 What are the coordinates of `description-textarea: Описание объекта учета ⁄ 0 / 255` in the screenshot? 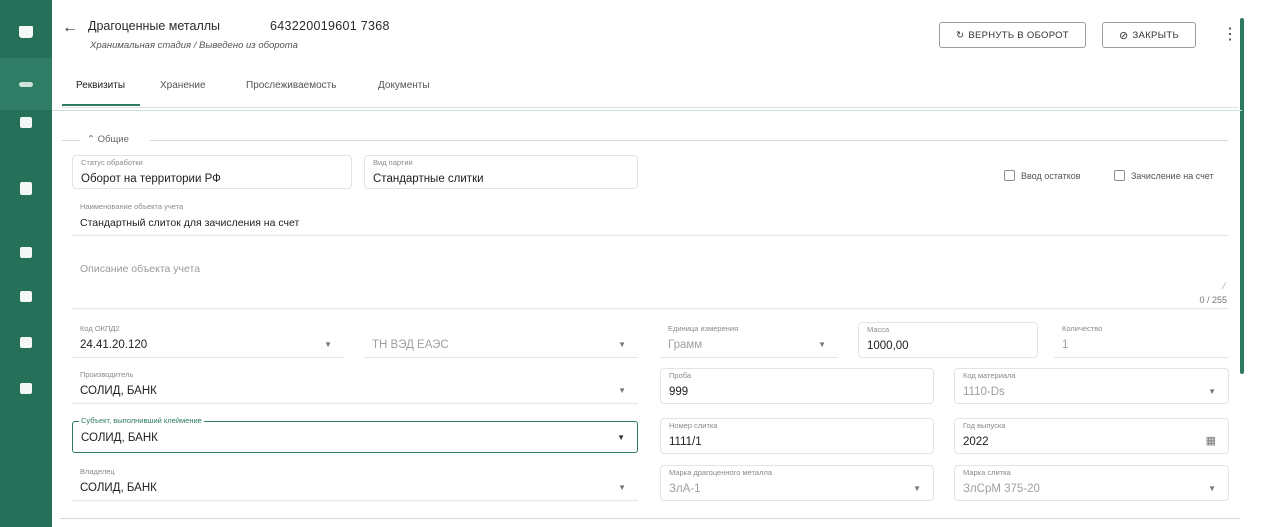 It's located at (650, 281).